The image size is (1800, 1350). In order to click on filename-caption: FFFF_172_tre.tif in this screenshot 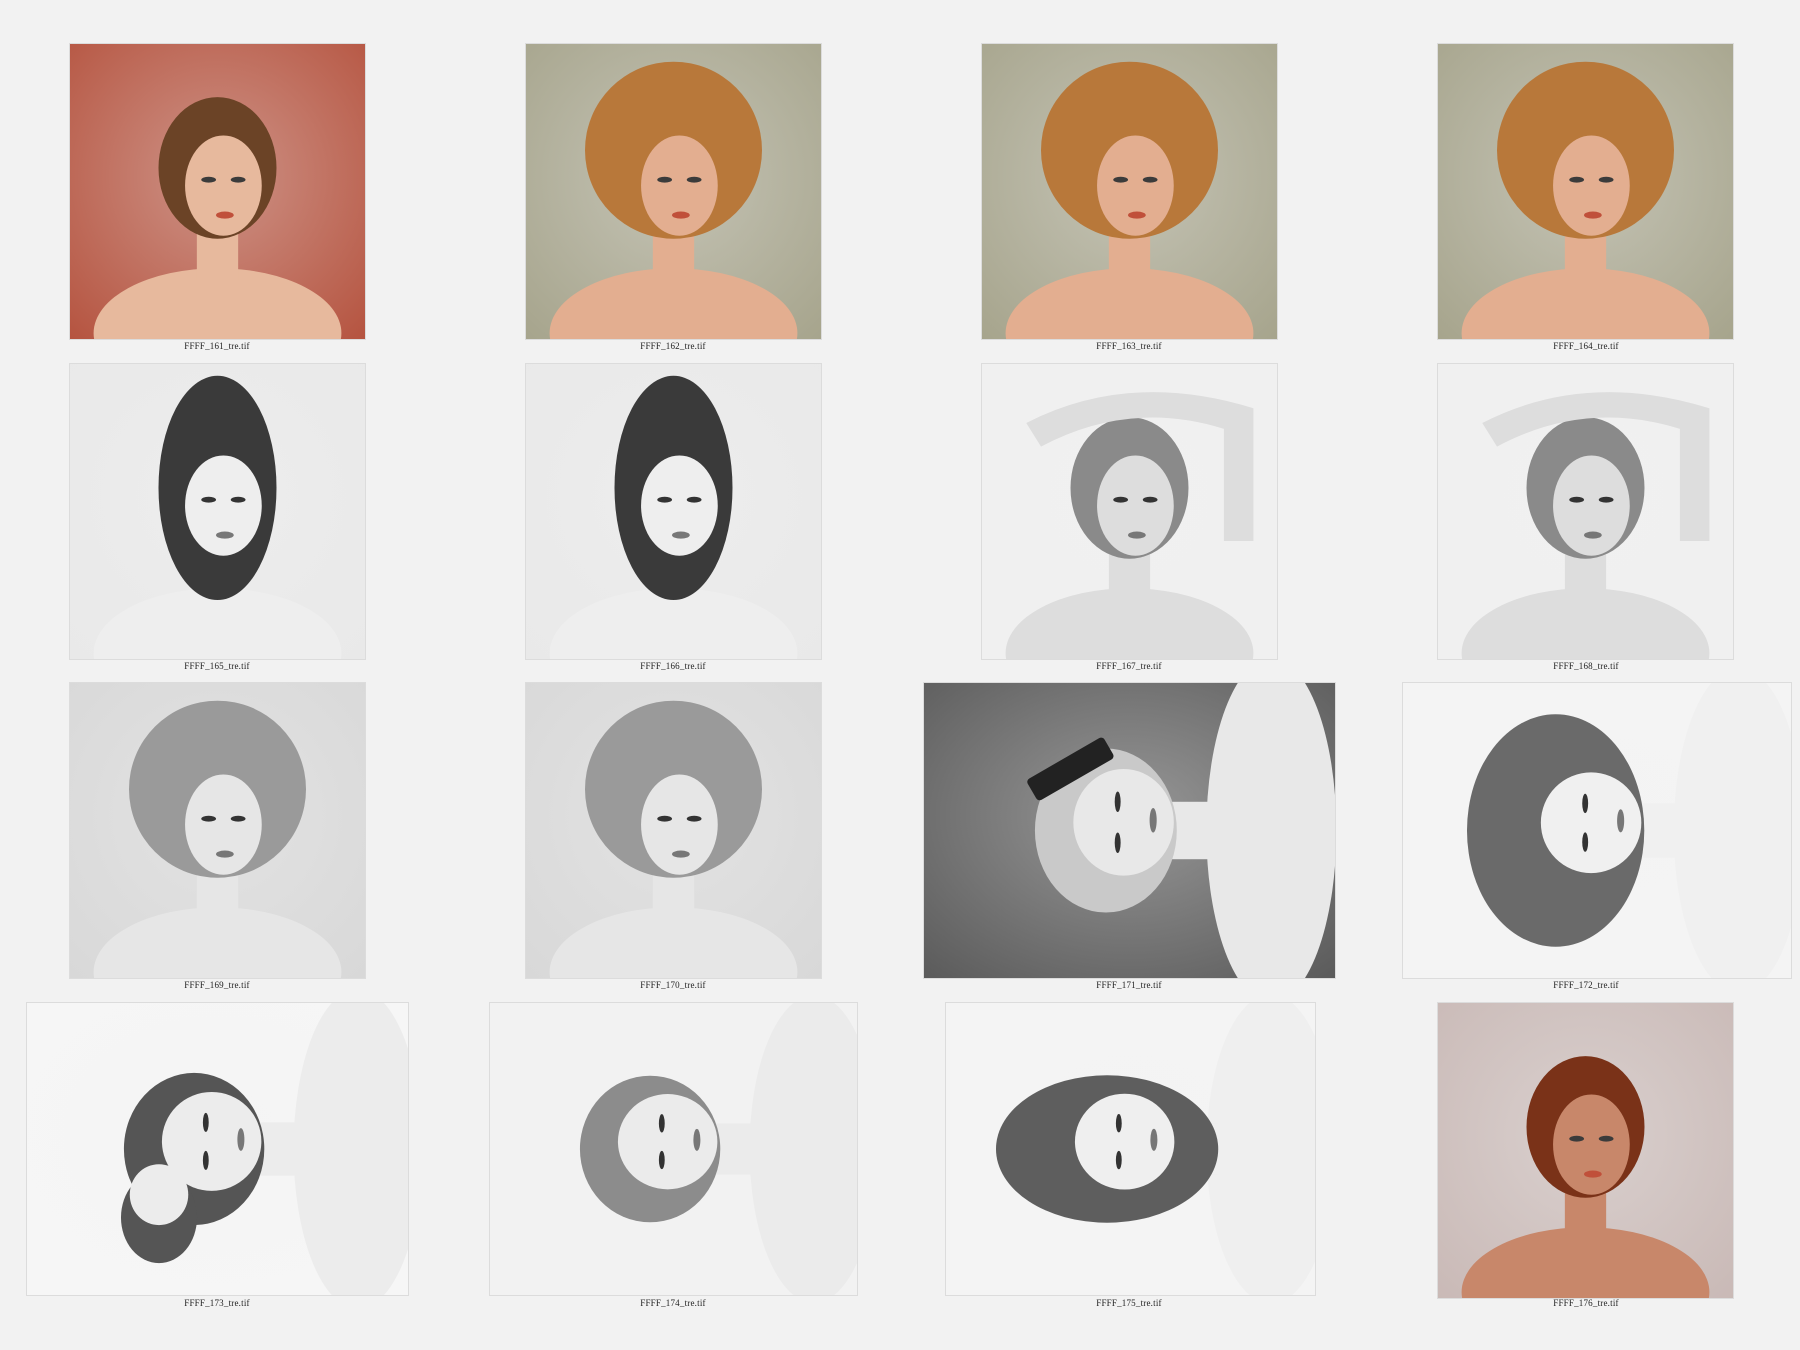, I will do `click(1586, 985)`.